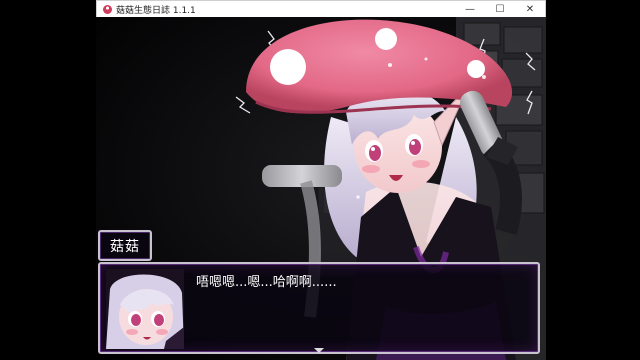 The height and width of the screenshot is (360, 640). What do you see at coordinates (319, 350) in the screenshot?
I see `continue-arrow-icon` at bounding box center [319, 350].